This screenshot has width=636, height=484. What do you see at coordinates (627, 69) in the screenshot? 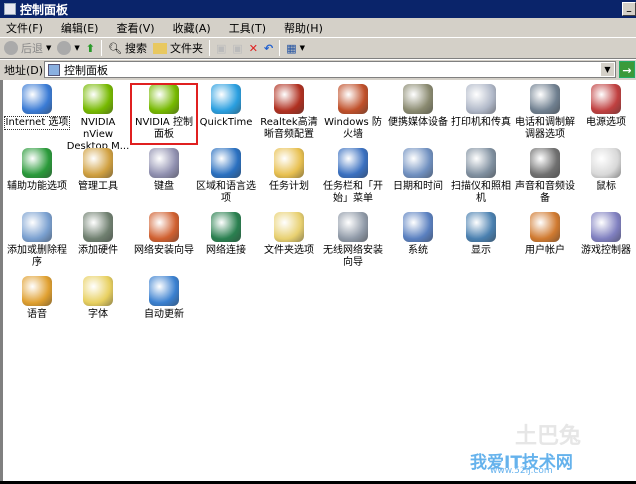
I see `go-button: →` at bounding box center [627, 69].